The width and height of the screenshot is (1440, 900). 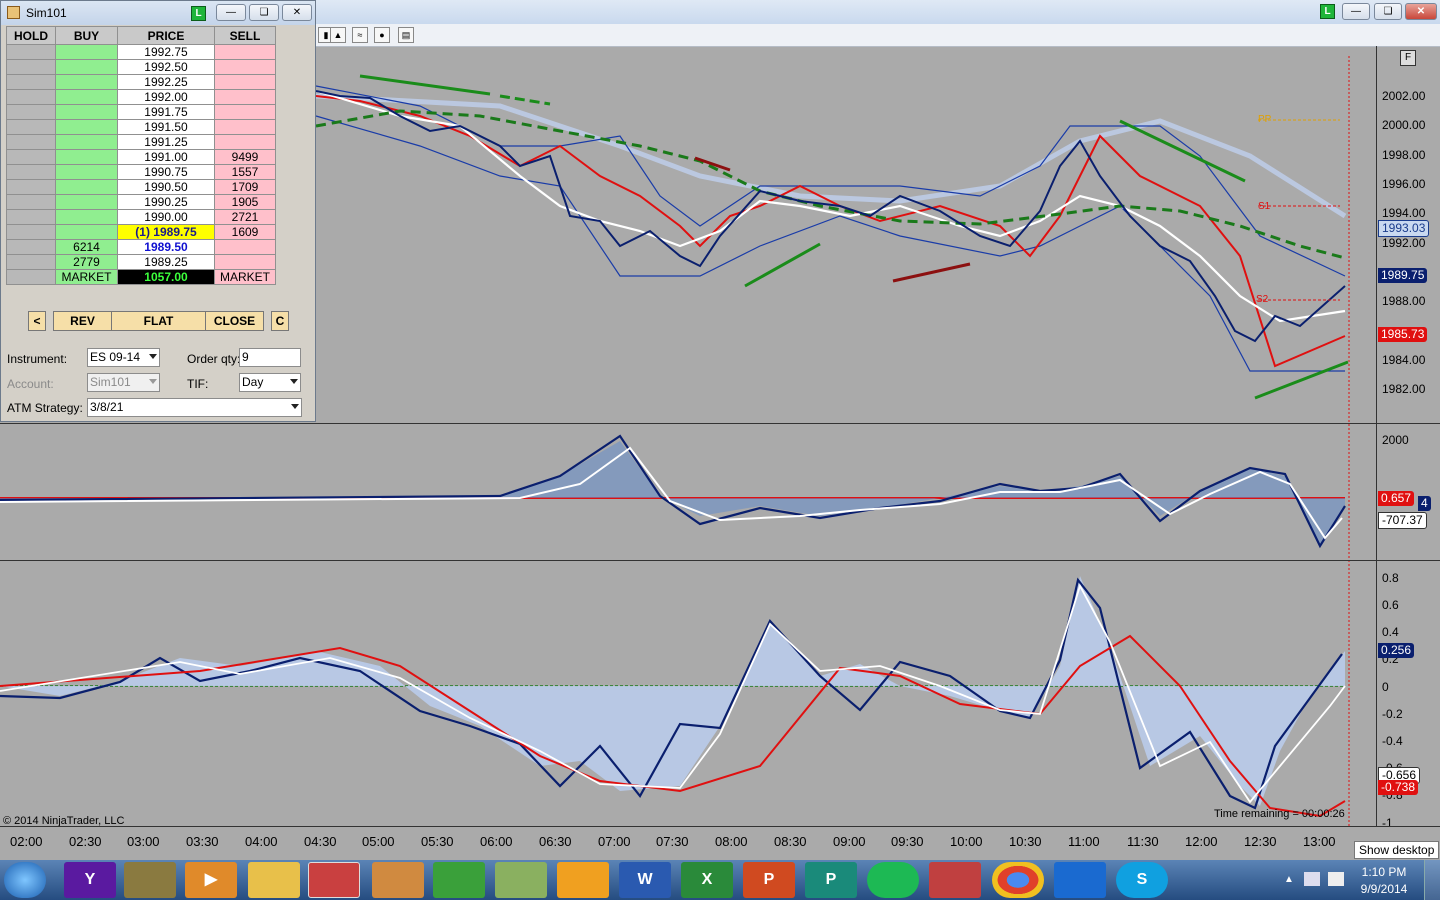 I want to click on app-green-icon, so click(x=459, y=880).